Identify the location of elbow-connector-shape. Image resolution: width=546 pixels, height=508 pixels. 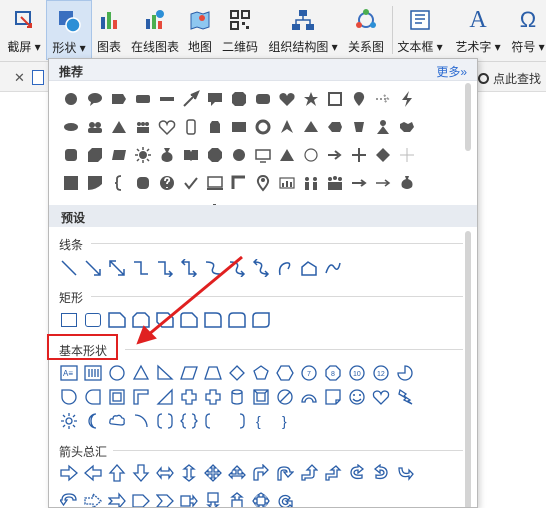
(141, 268).